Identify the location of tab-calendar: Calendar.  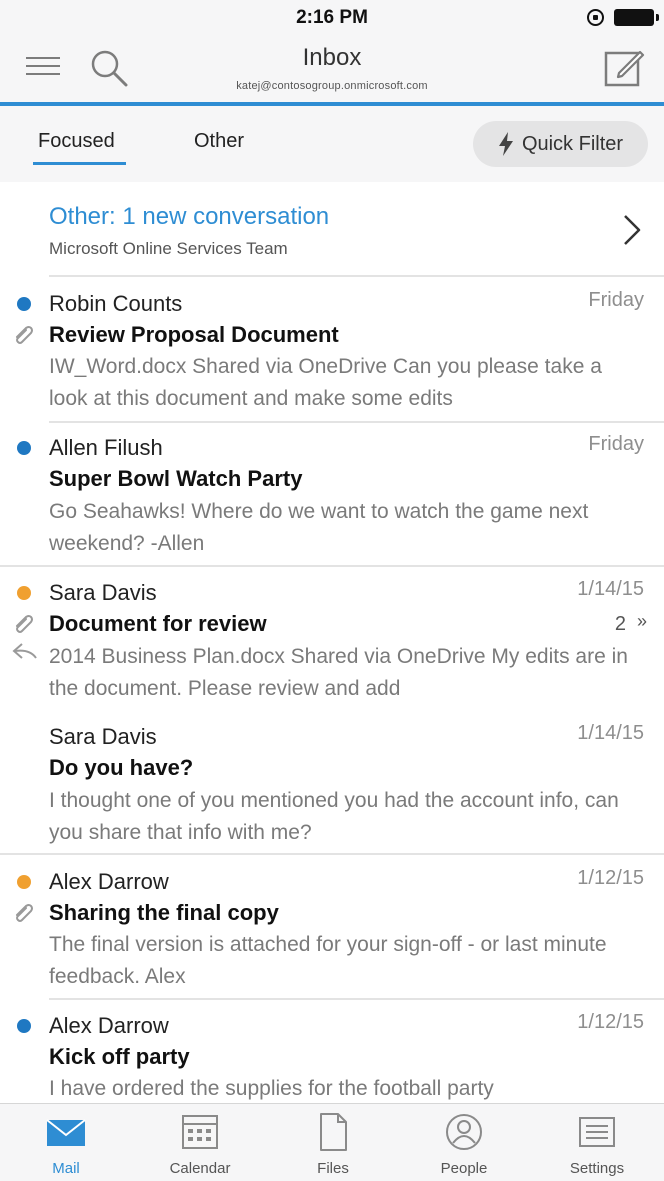
(200, 1144).